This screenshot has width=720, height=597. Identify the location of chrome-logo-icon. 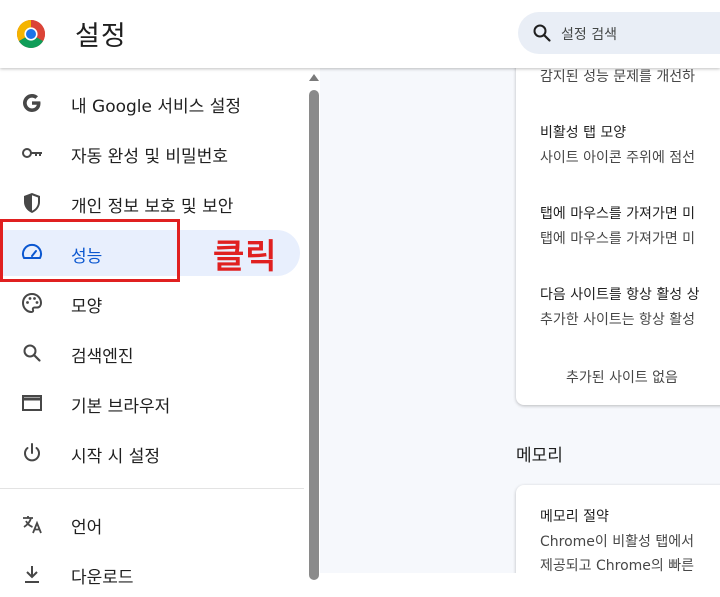
(31, 34).